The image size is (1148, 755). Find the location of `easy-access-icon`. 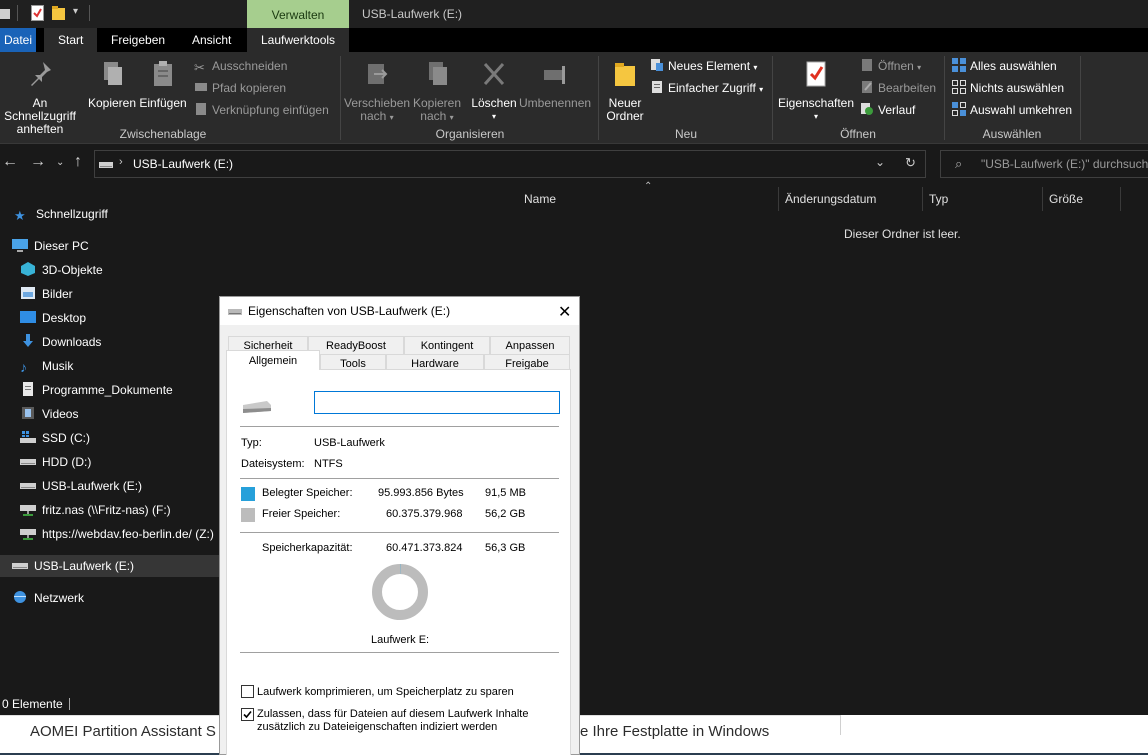

easy-access-icon is located at coordinates (657, 87).